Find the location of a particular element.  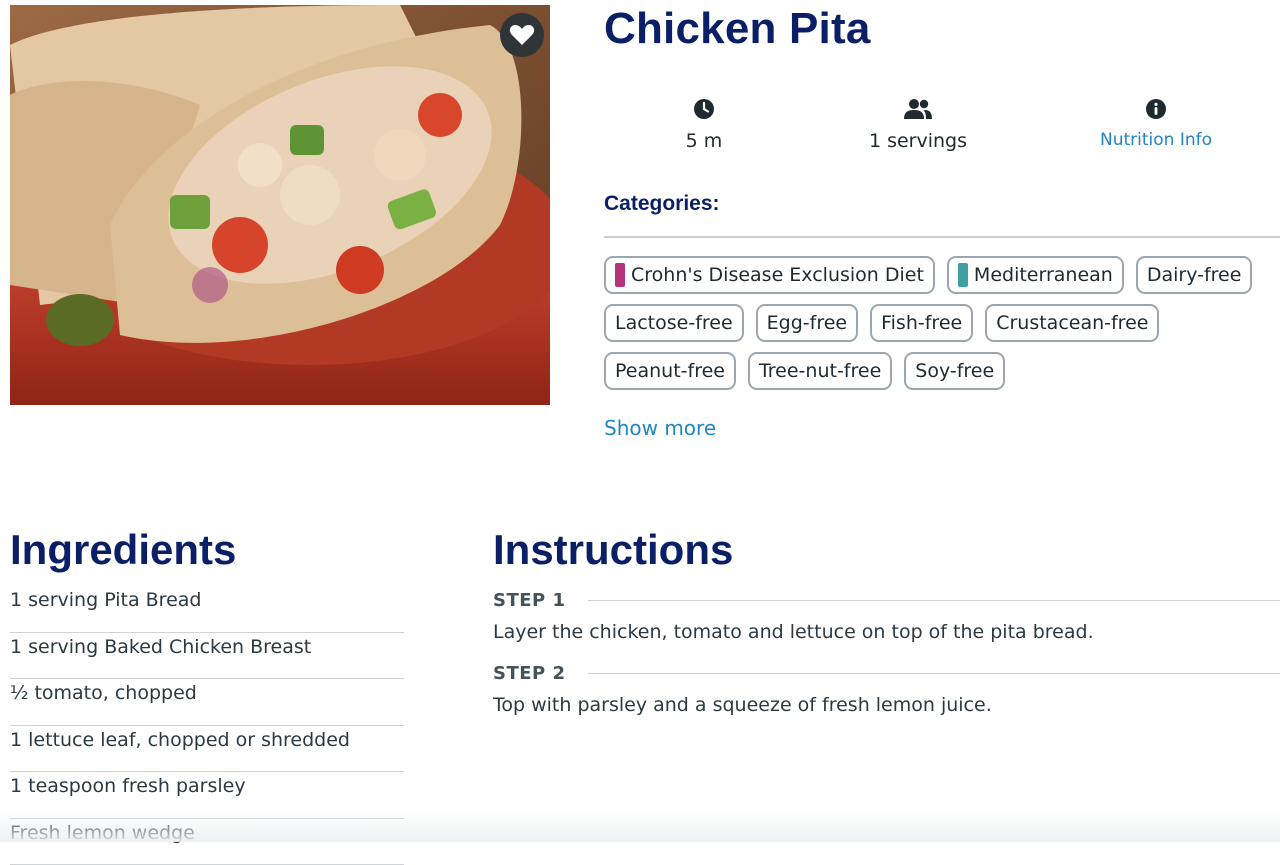

tag-label: Peanut-free is located at coordinates (670, 371).